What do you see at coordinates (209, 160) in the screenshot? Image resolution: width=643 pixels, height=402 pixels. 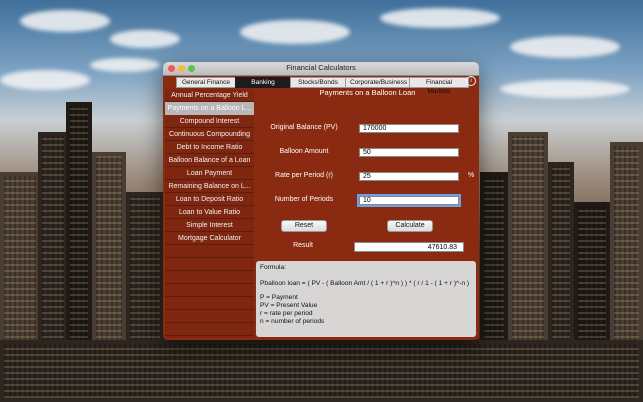 I see `sidebar-item-balloon-balance: Balloon Balance of a Loan` at bounding box center [209, 160].